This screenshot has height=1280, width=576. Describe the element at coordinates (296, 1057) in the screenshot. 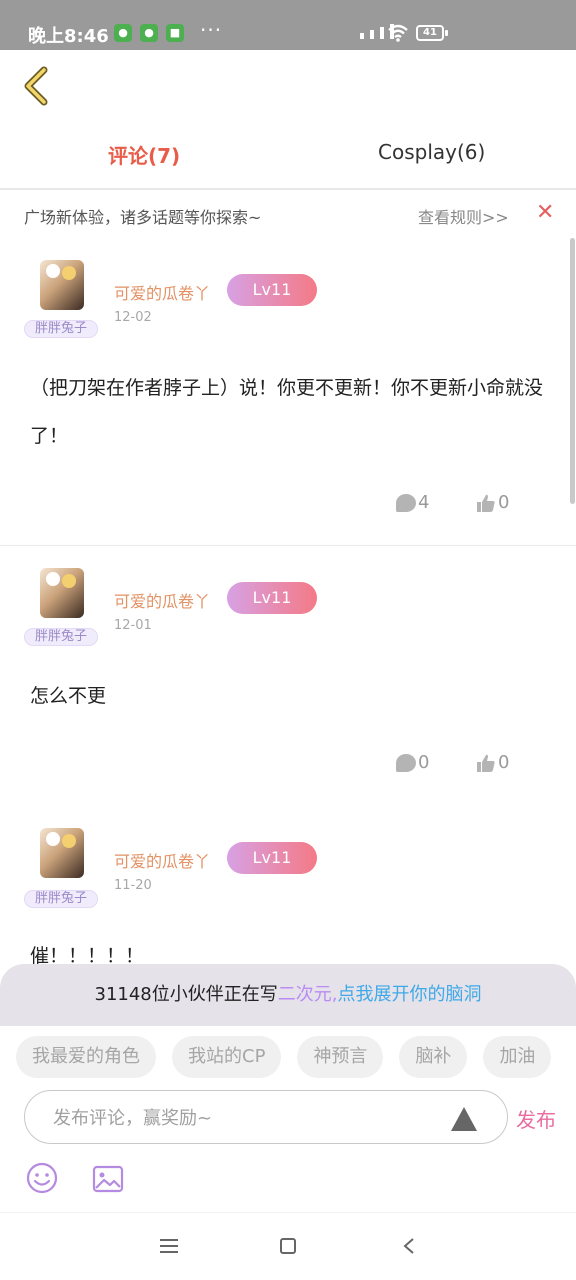

I see `topic-chips: 我最爱的角色 我站的CP 神预言 脑补 加油` at that location.